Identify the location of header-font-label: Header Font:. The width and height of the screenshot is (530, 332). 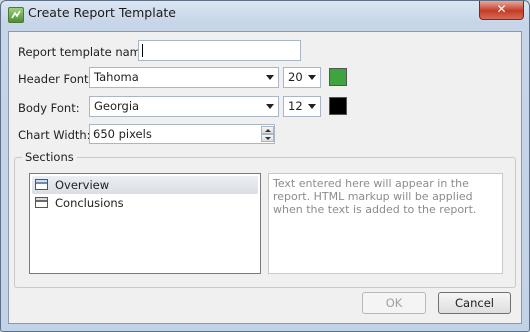
(55, 79).